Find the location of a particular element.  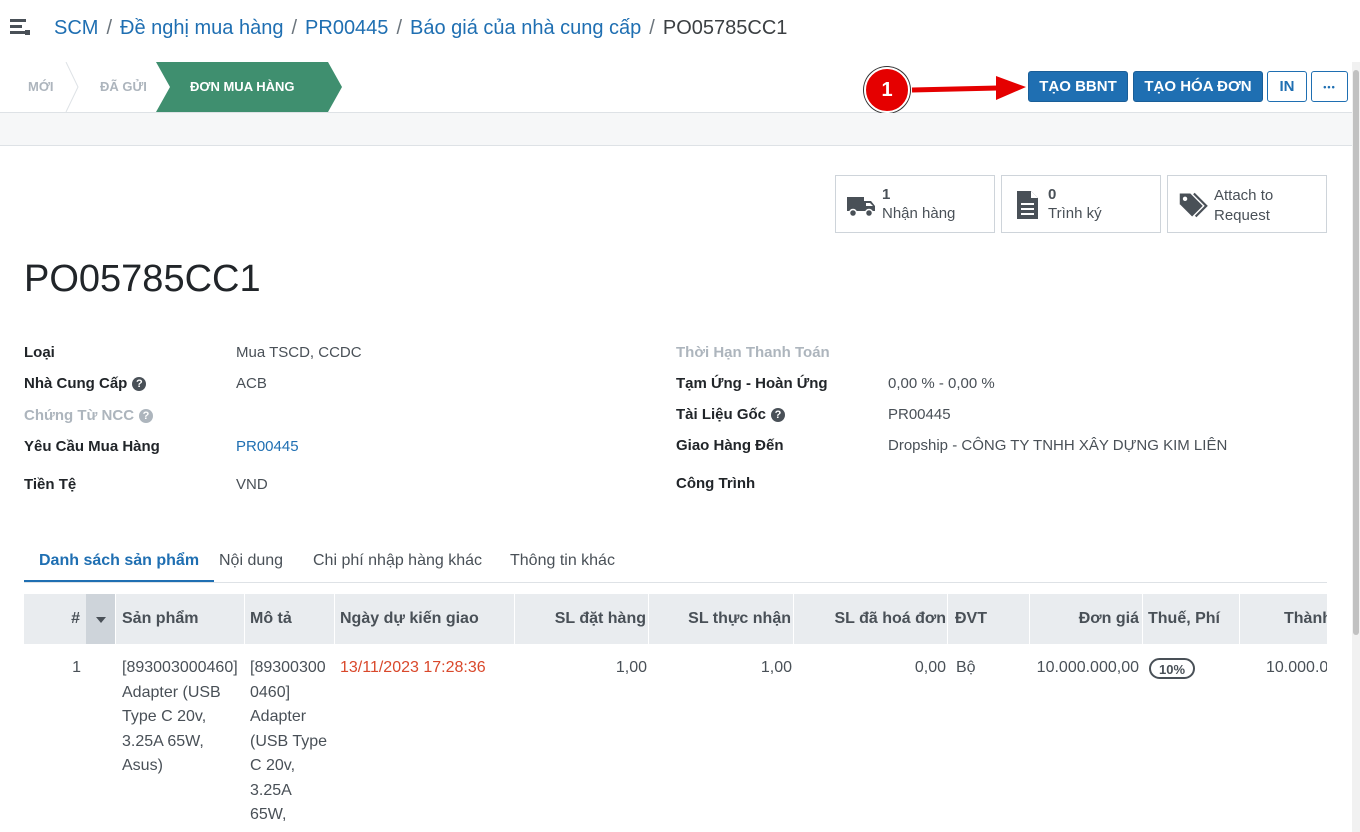

column-qty-received: SL thực nhận is located at coordinates (721, 619).